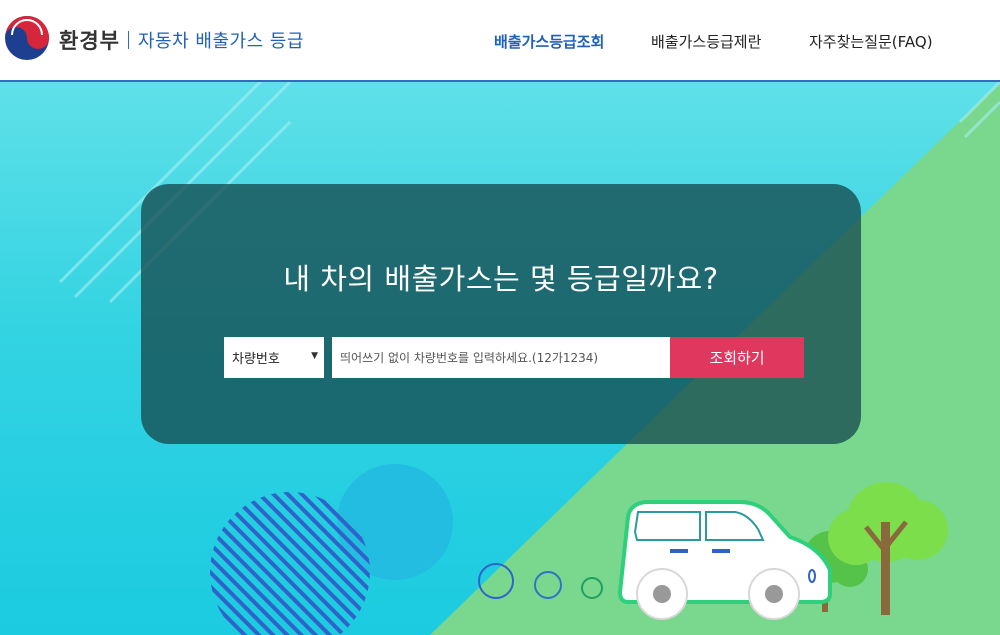 The width and height of the screenshot is (1000, 635). Describe the element at coordinates (737, 357) in the screenshot. I see `search-button: 조회하기` at that location.